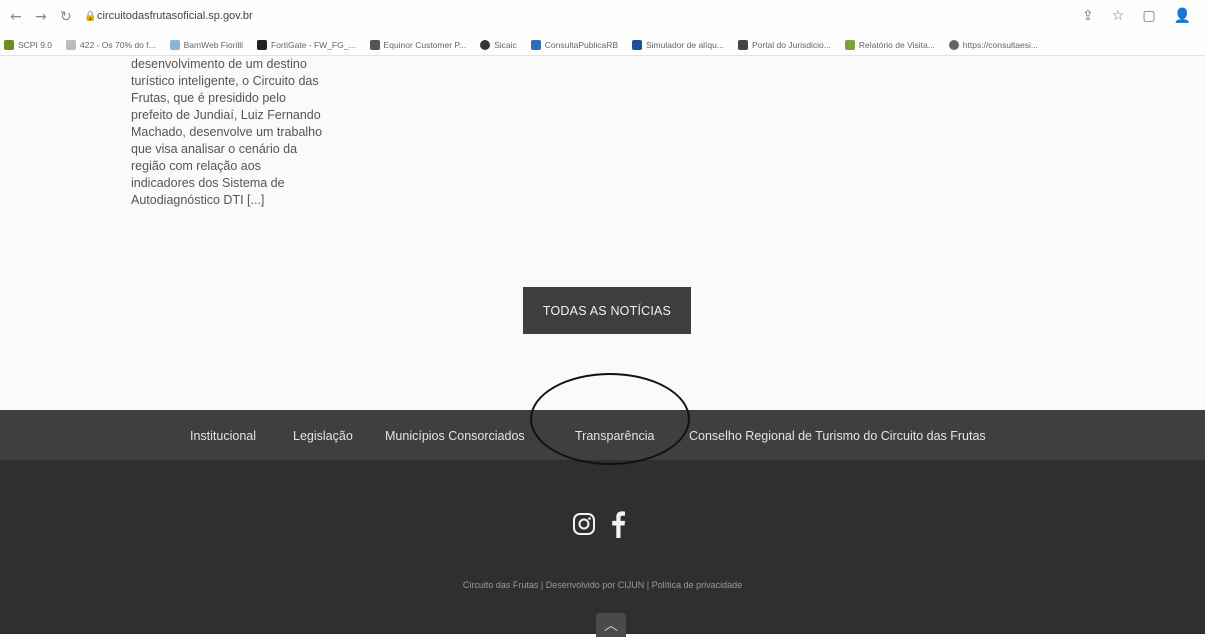 The height and width of the screenshot is (637, 1205). What do you see at coordinates (226, 115) in the screenshot?
I see `excerpt-line: prefeito de Jundiaí, Luiz Fernando` at bounding box center [226, 115].